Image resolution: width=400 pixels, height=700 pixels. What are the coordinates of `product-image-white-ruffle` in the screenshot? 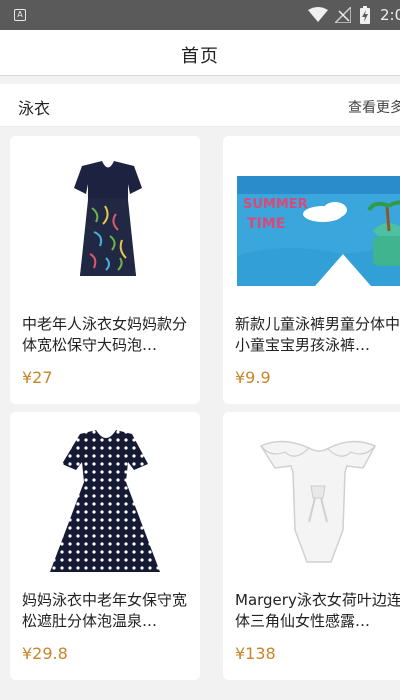 It's located at (311, 492).